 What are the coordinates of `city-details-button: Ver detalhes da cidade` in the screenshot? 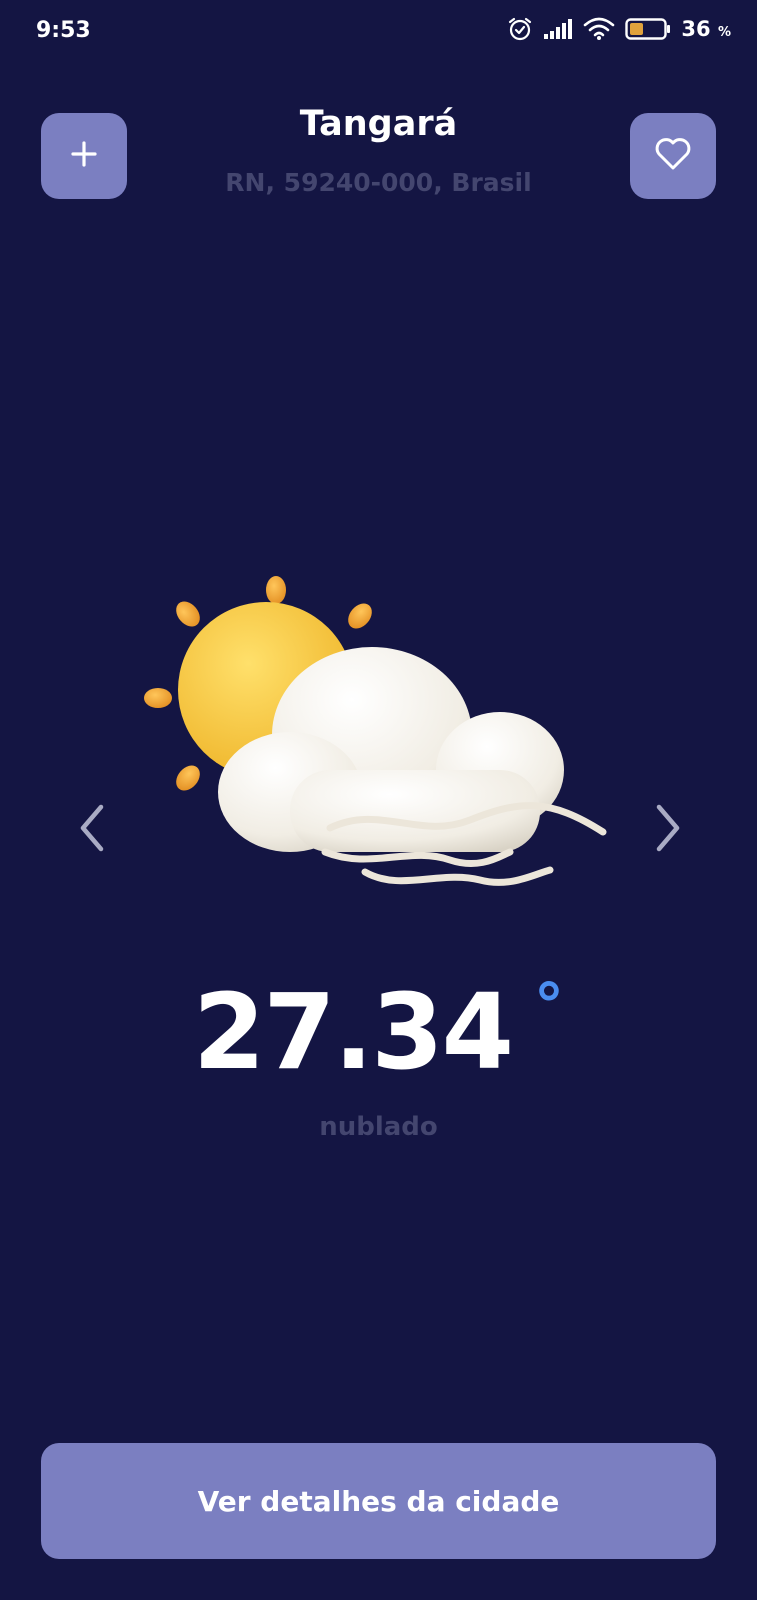 It's located at (378, 1501).